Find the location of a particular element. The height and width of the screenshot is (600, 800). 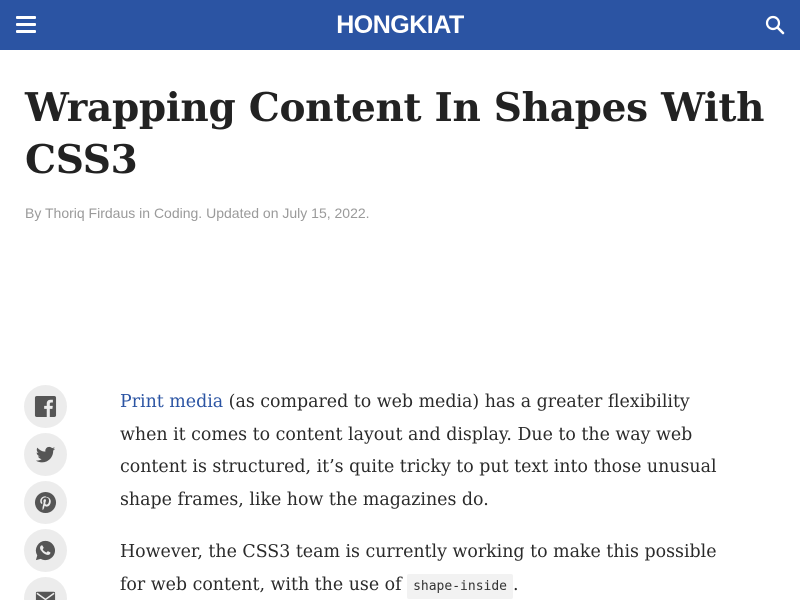

share-pinterest-button is located at coordinates (45, 502).